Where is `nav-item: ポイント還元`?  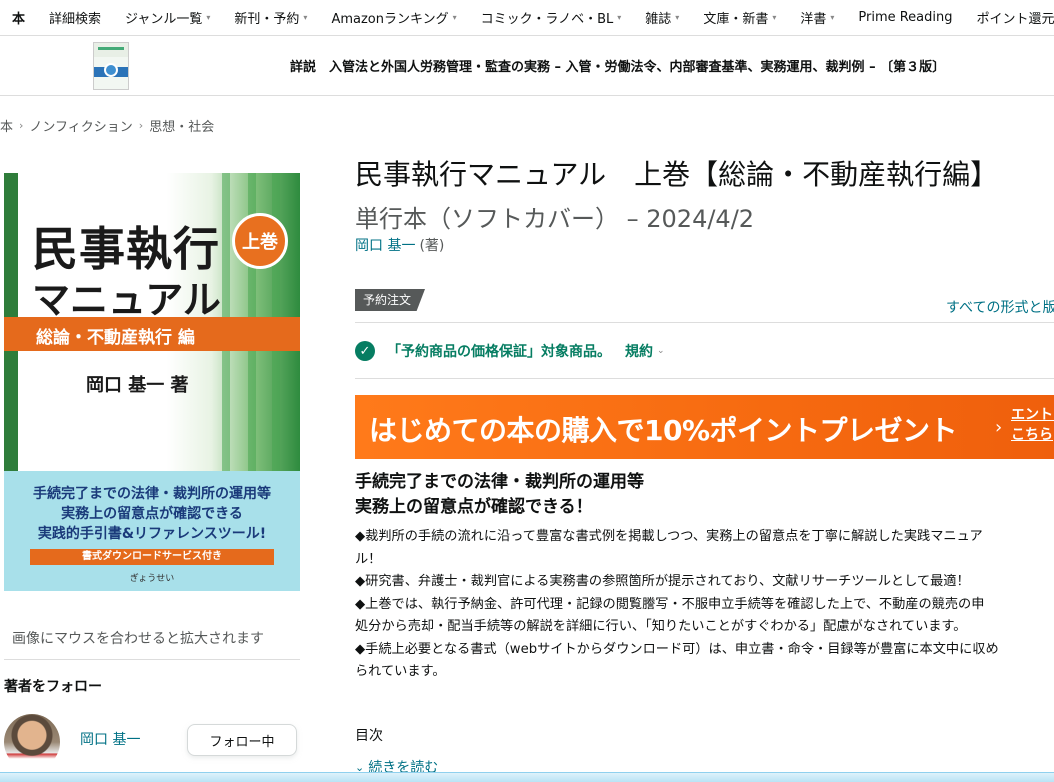 nav-item: ポイント還元 is located at coordinates (1009, 17).